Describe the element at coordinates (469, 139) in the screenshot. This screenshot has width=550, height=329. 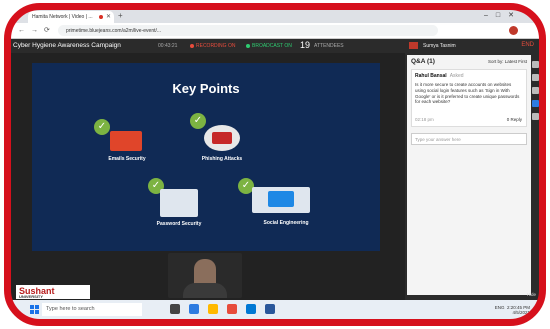
I see `answer-input: Type your answer here` at that location.